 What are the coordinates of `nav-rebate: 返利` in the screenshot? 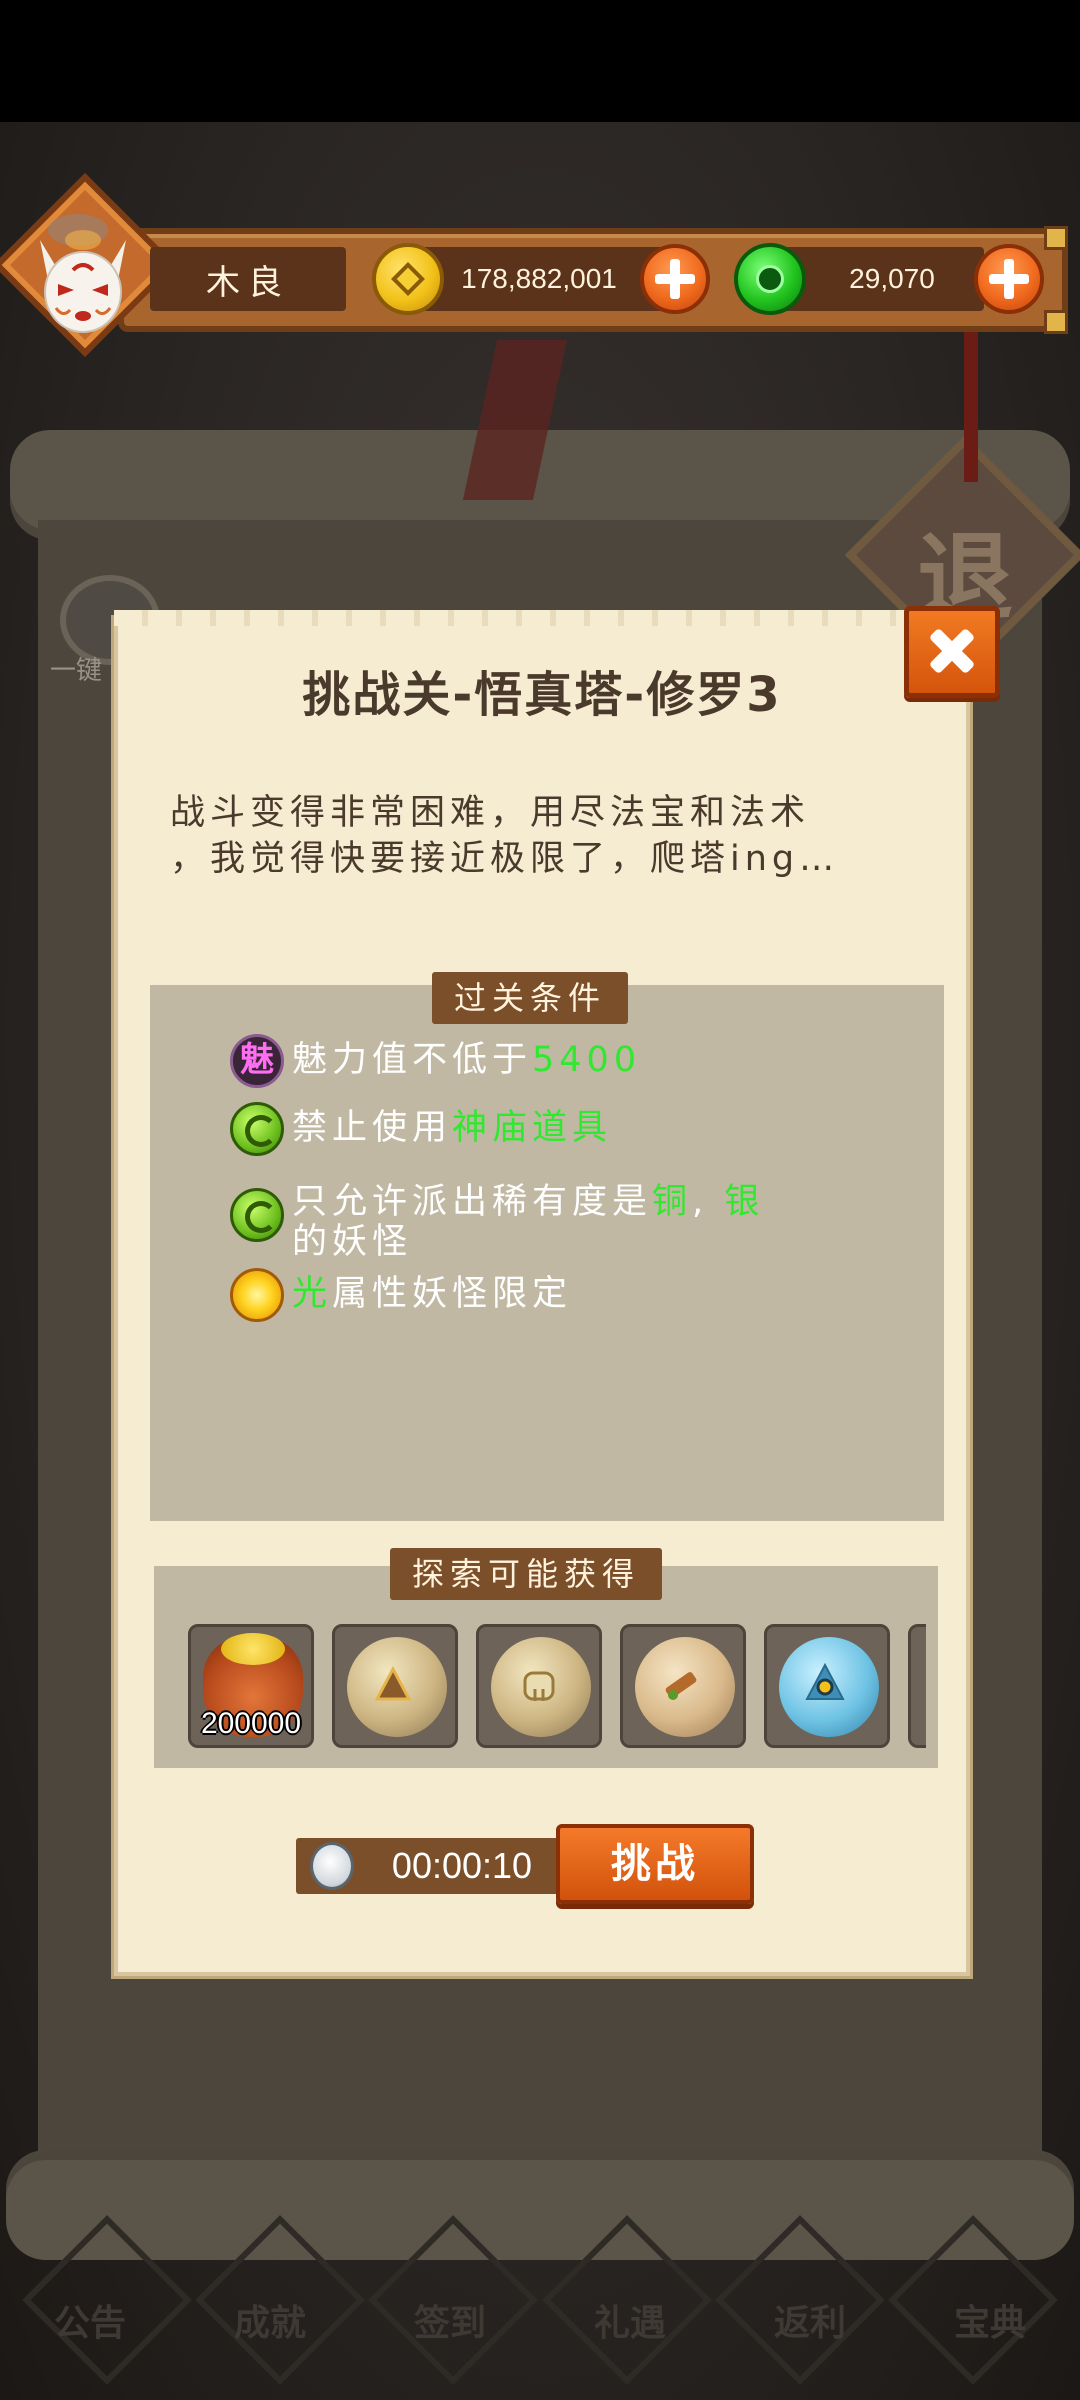 It's located at (809, 2323).